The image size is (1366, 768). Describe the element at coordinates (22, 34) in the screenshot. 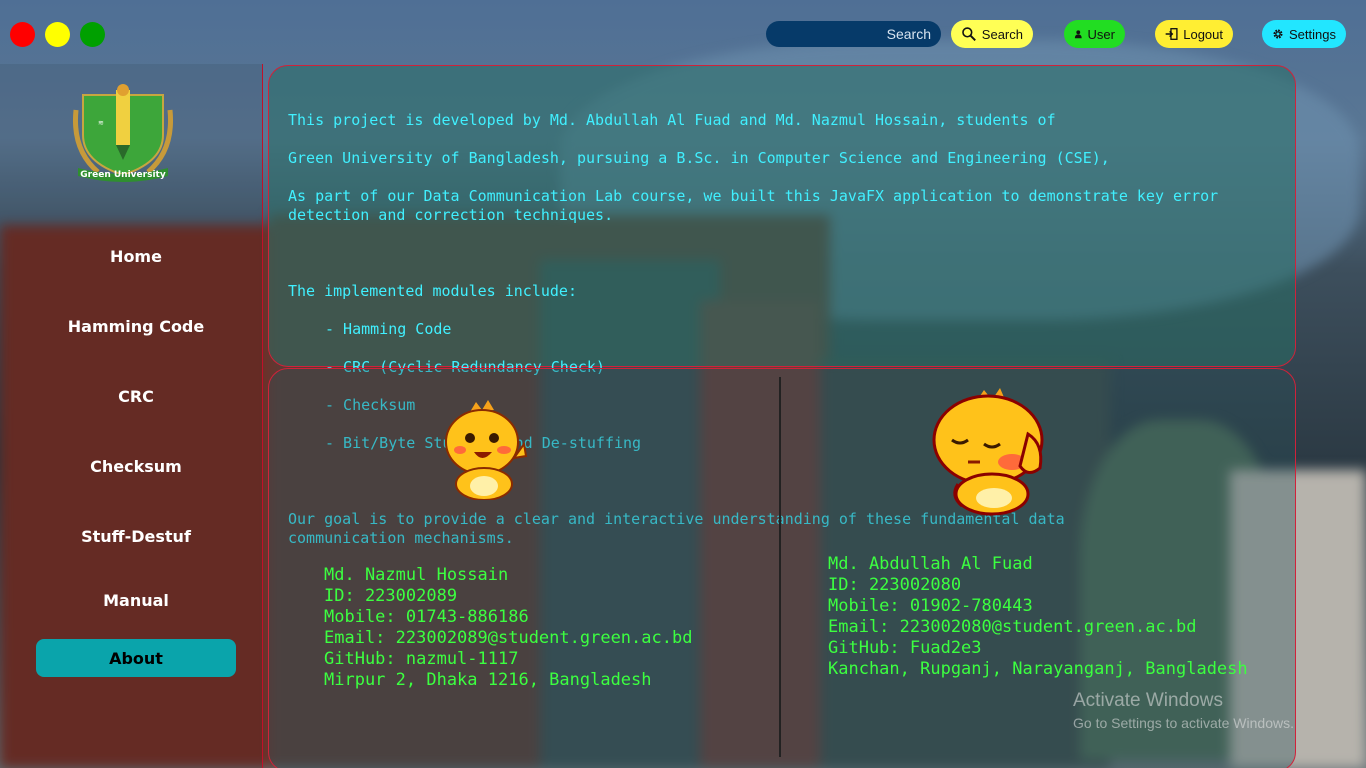

I see `close-window-button` at that location.